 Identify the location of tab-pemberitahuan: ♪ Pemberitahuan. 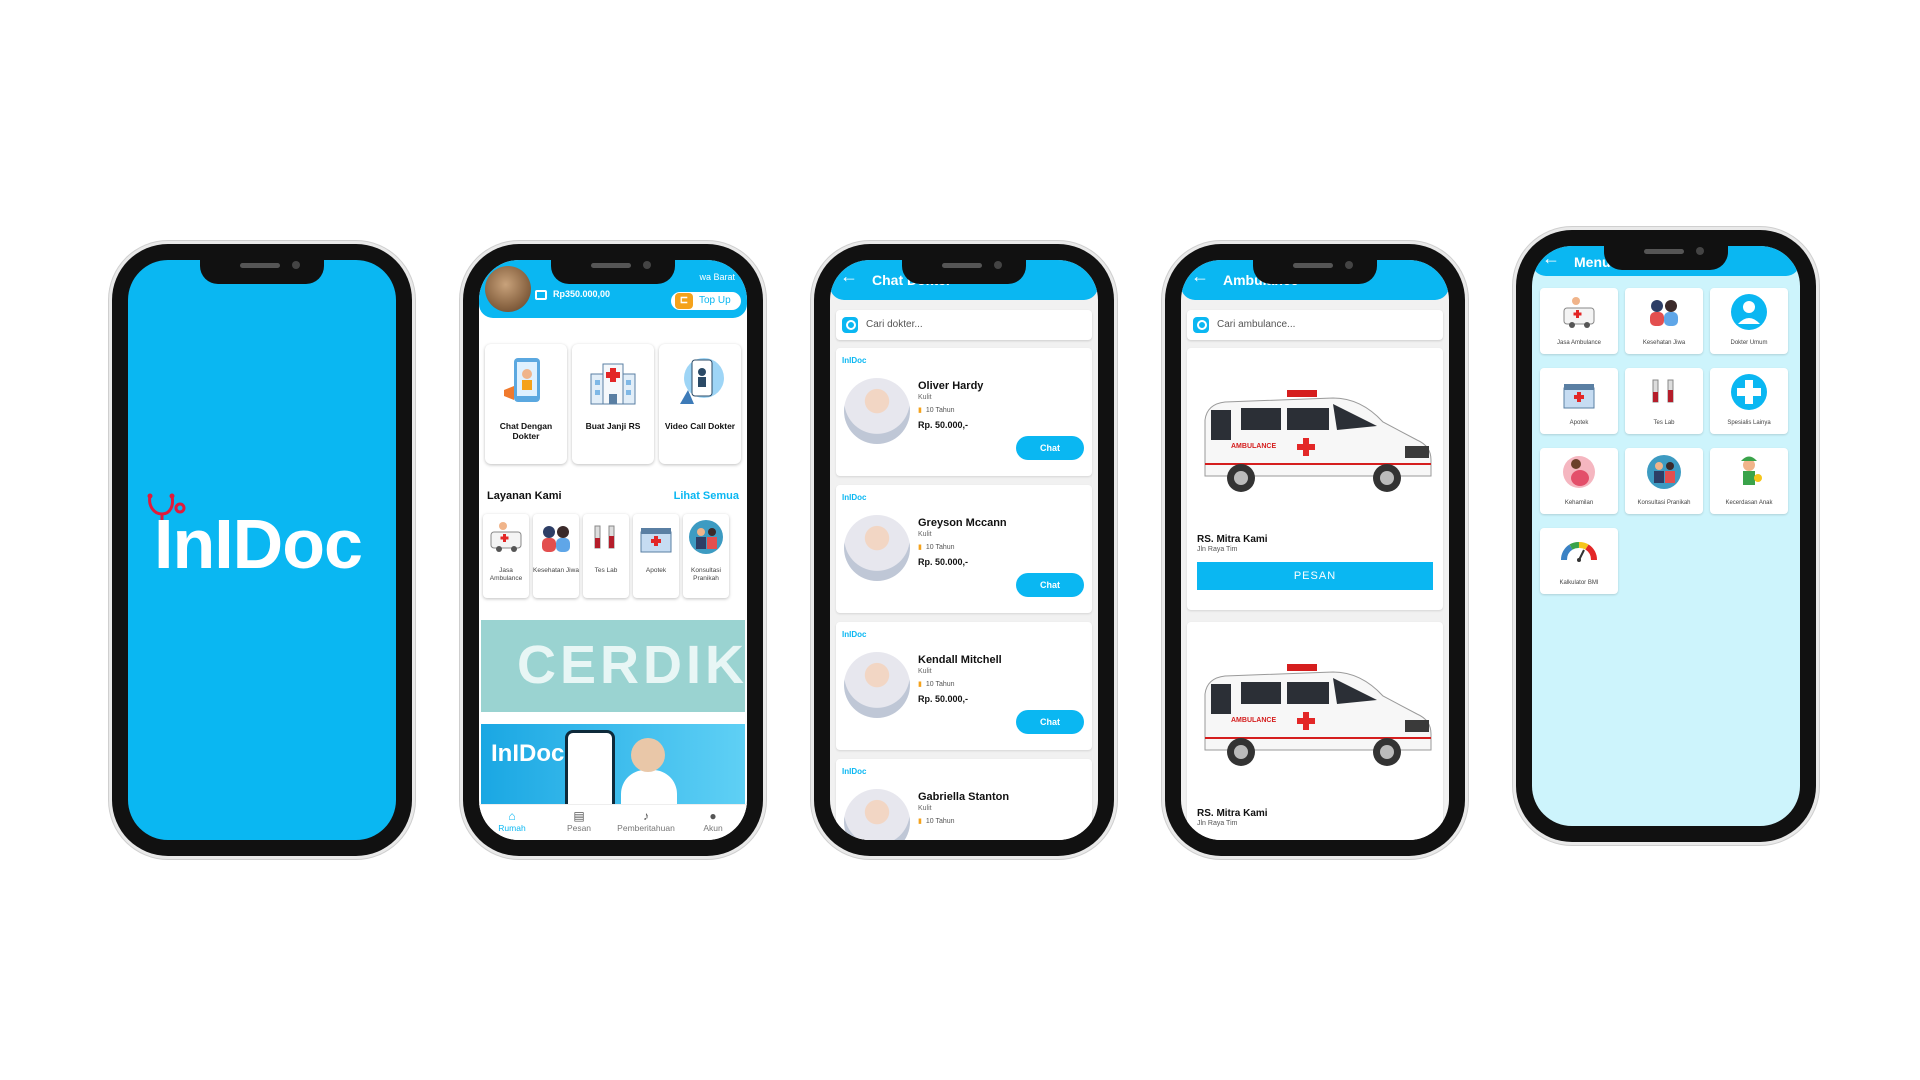
(646, 821).